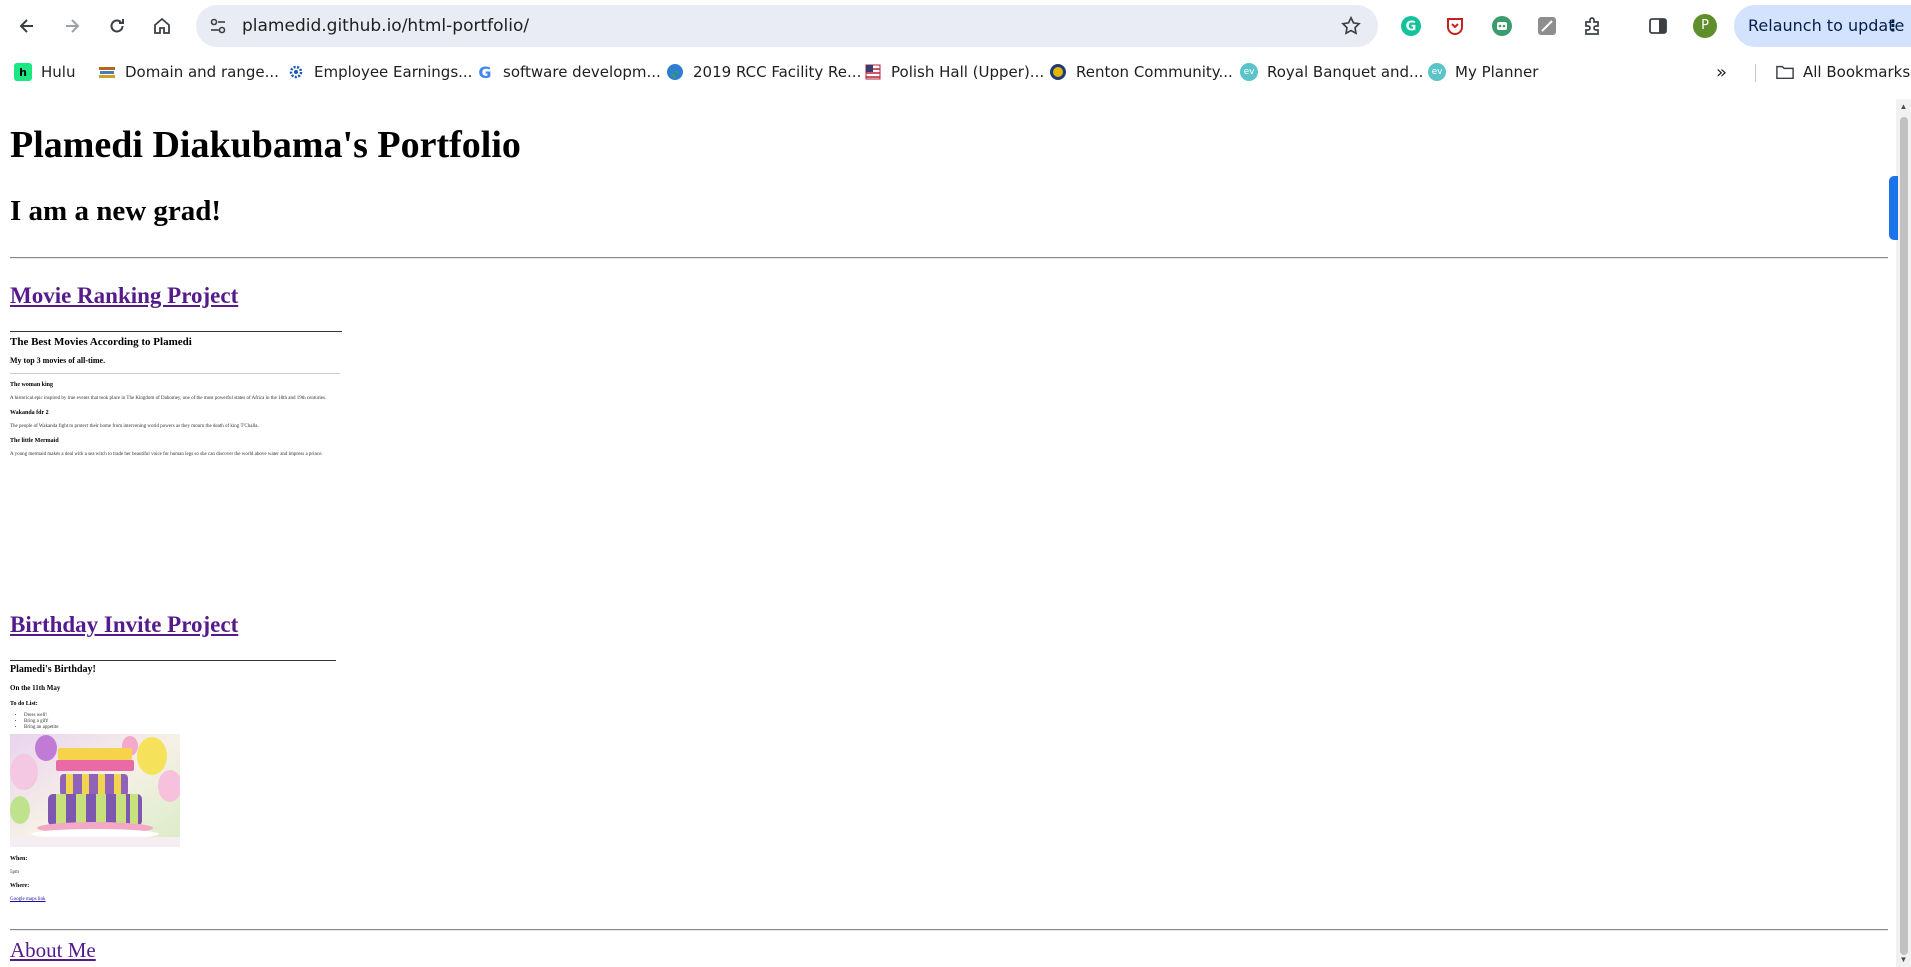  Describe the element at coordinates (180, 728) in the screenshot. I see `todo-item: Bring an appetite` at that location.